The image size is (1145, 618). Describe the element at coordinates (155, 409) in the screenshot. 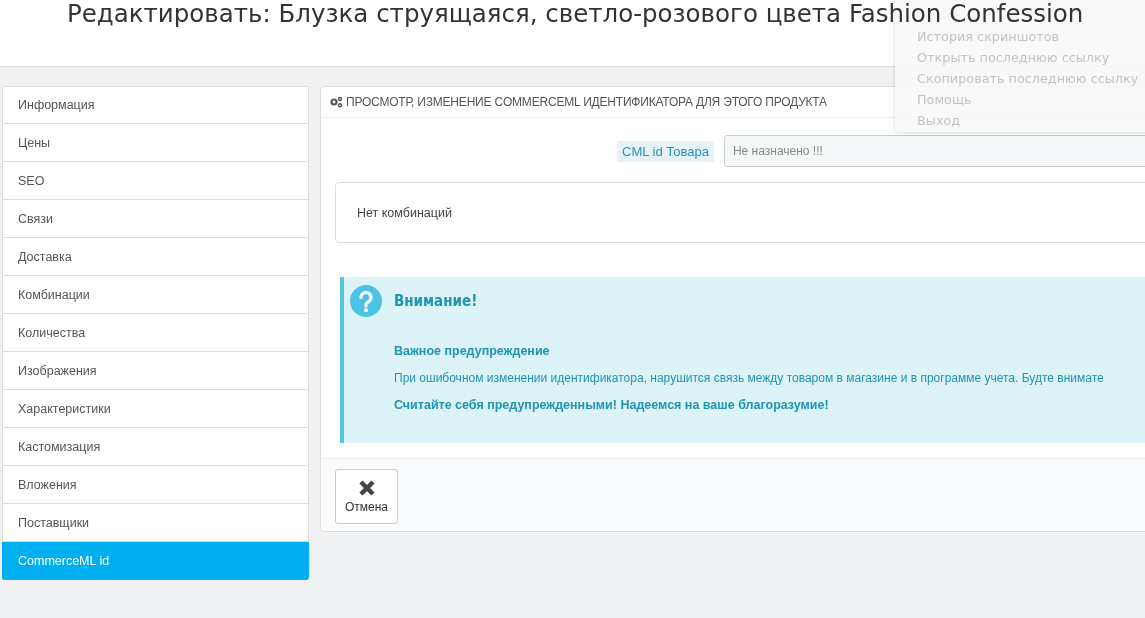

I see `sidebar-tab: Характеристики` at that location.